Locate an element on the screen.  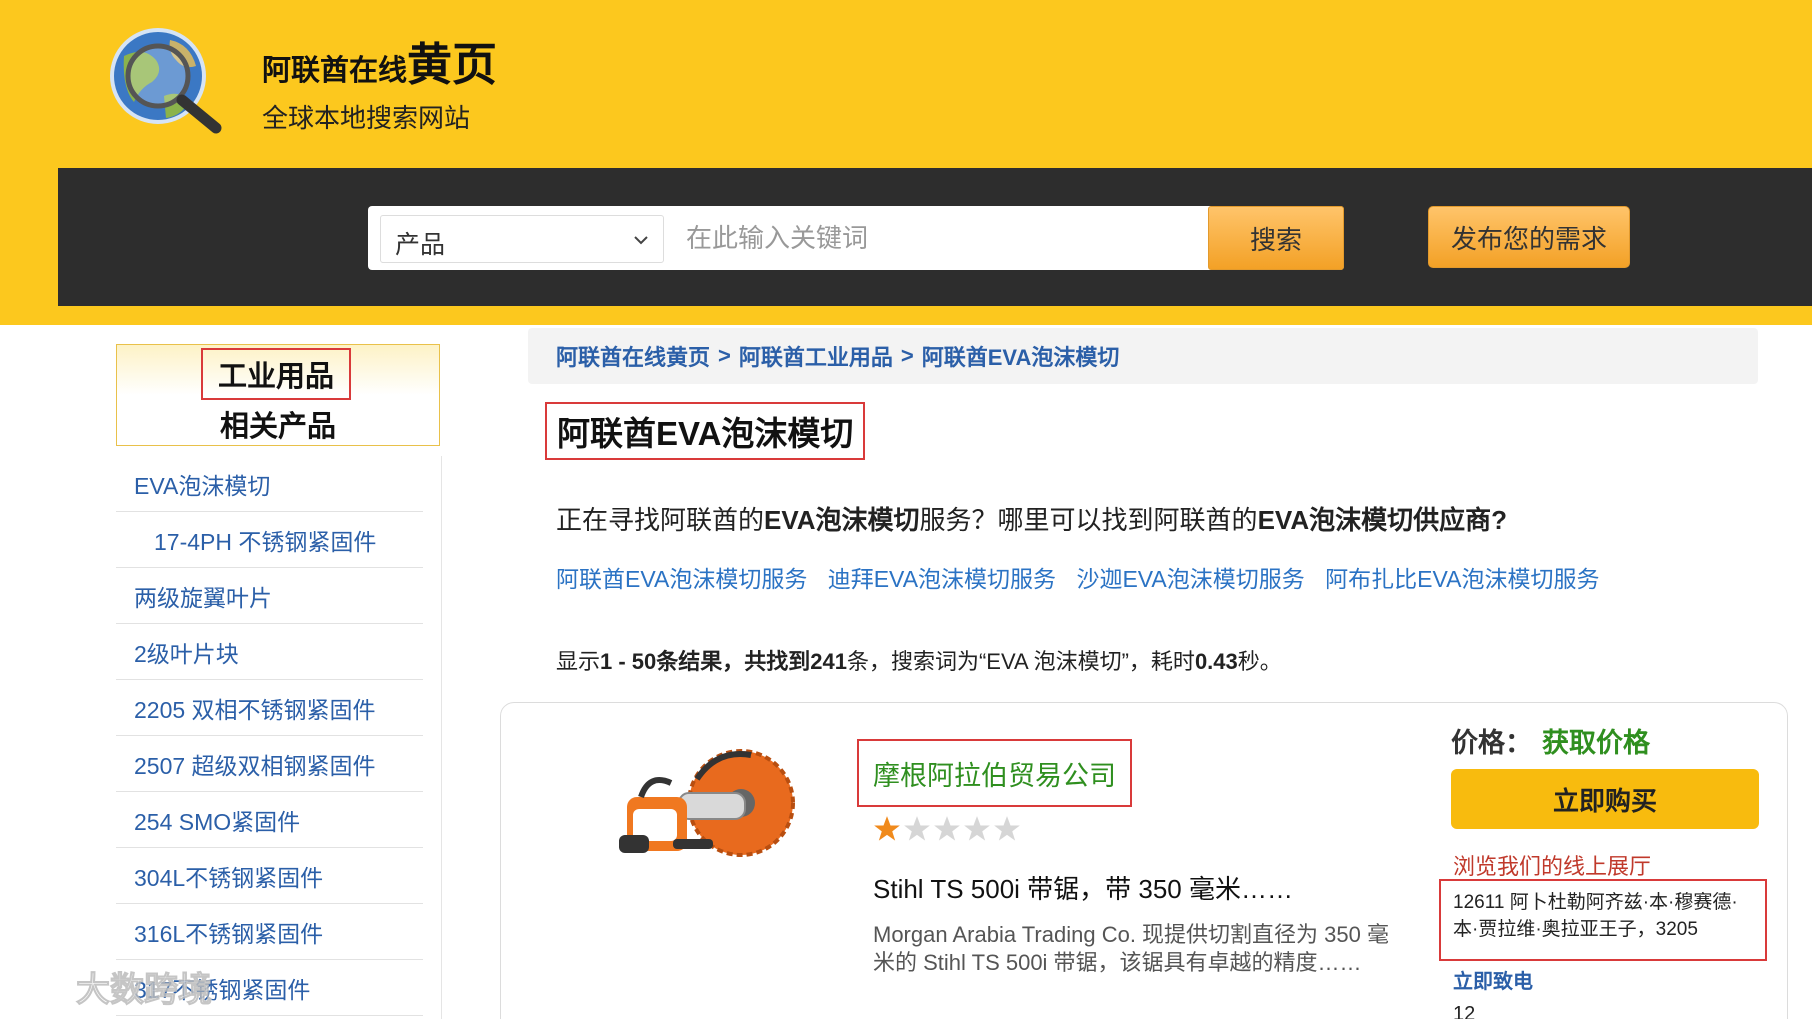
question-keyword: EVA泡沫模切 is located at coordinates (842, 520).